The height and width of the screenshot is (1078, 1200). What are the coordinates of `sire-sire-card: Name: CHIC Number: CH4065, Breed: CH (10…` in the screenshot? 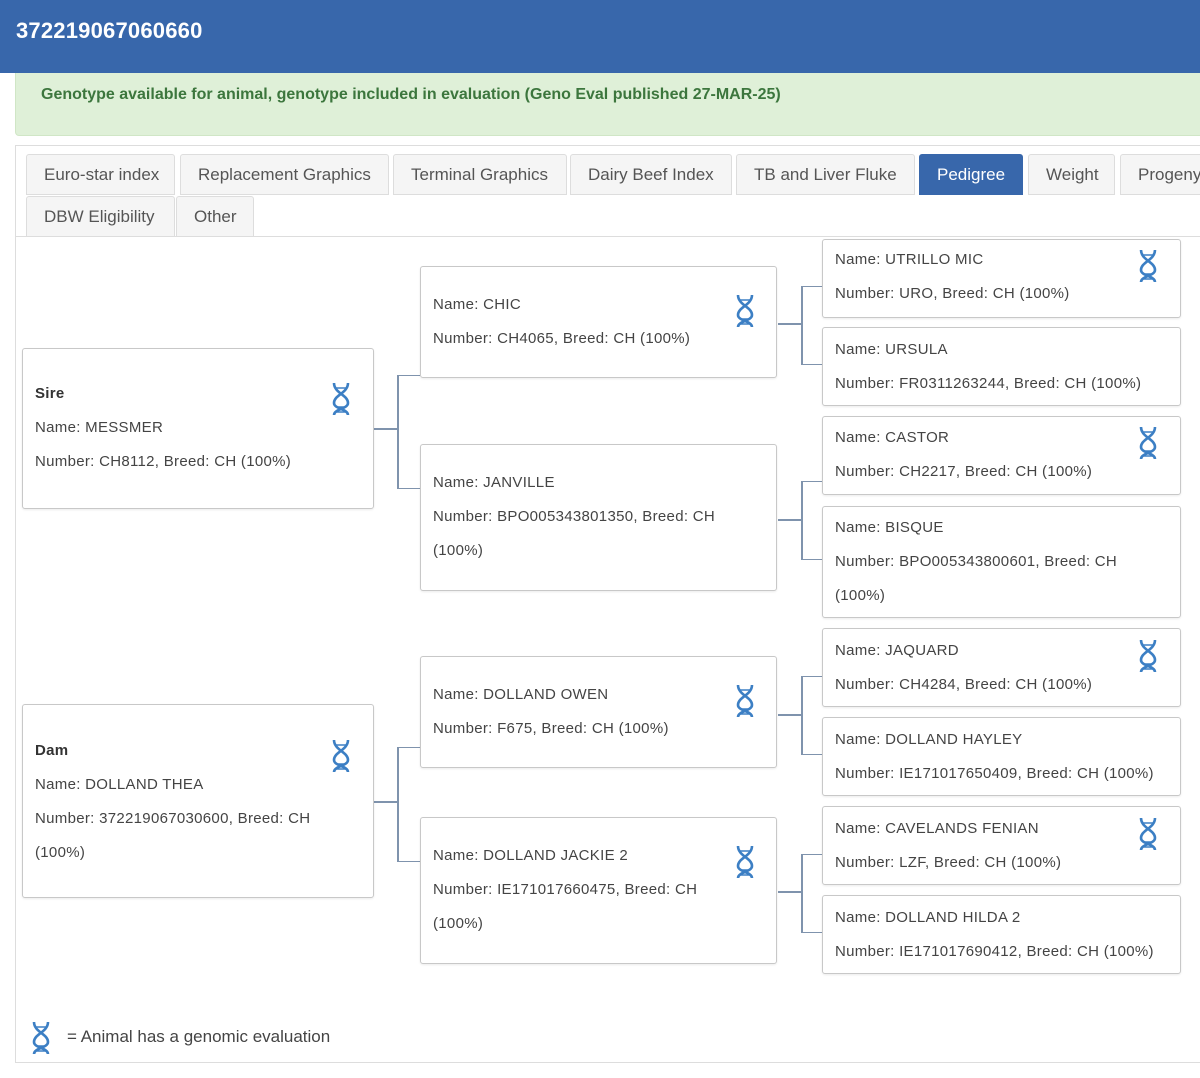 It's located at (598, 322).